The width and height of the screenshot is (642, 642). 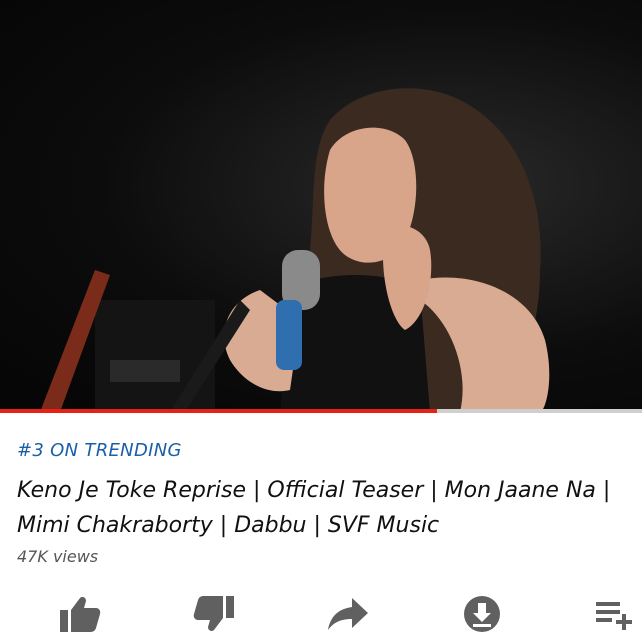 What do you see at coordinates (218, 411) in the screenshot?
I see `video-progress-played` at bounding box center [218, 411].